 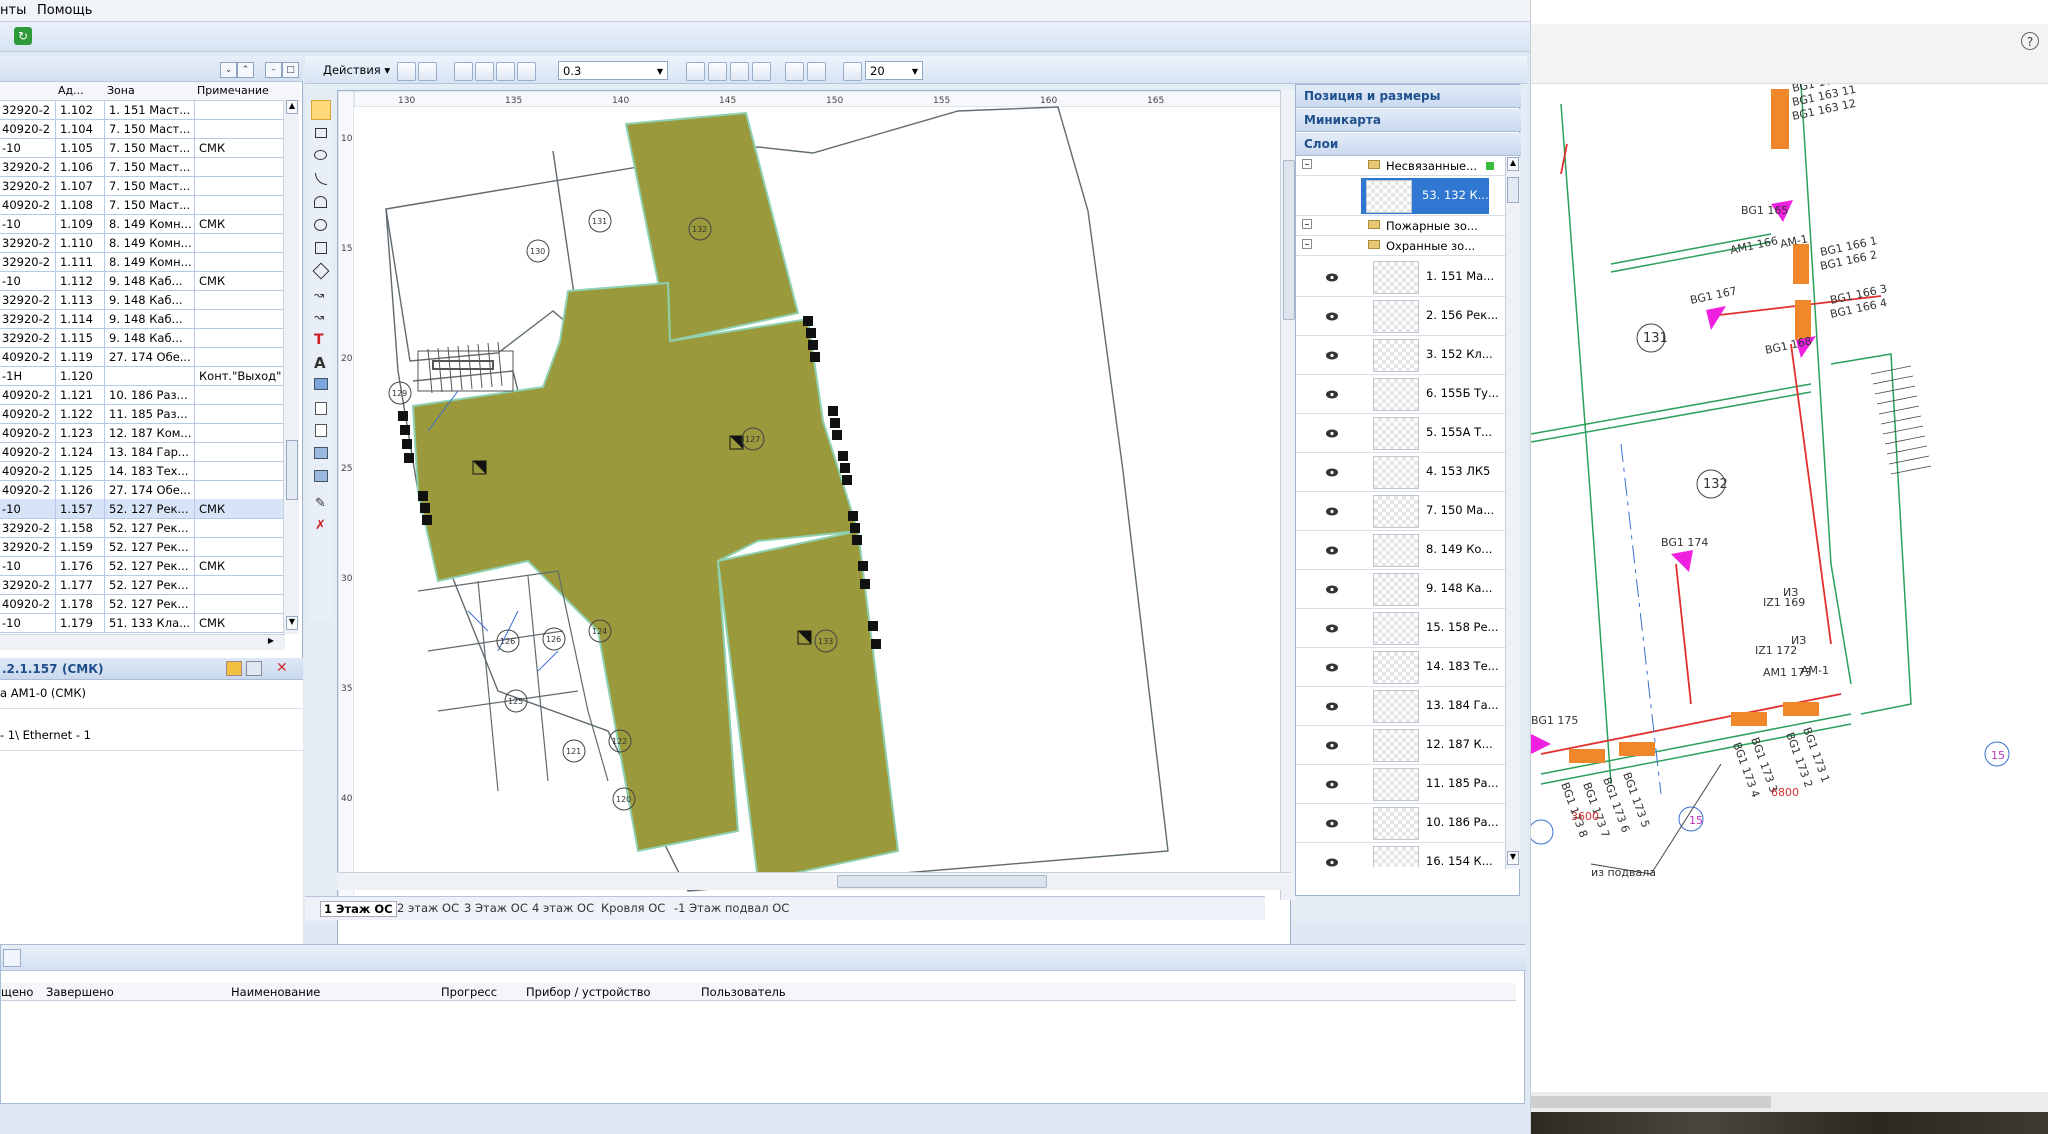 I want to click on bring-front-icon, so click(x=695, y=71).